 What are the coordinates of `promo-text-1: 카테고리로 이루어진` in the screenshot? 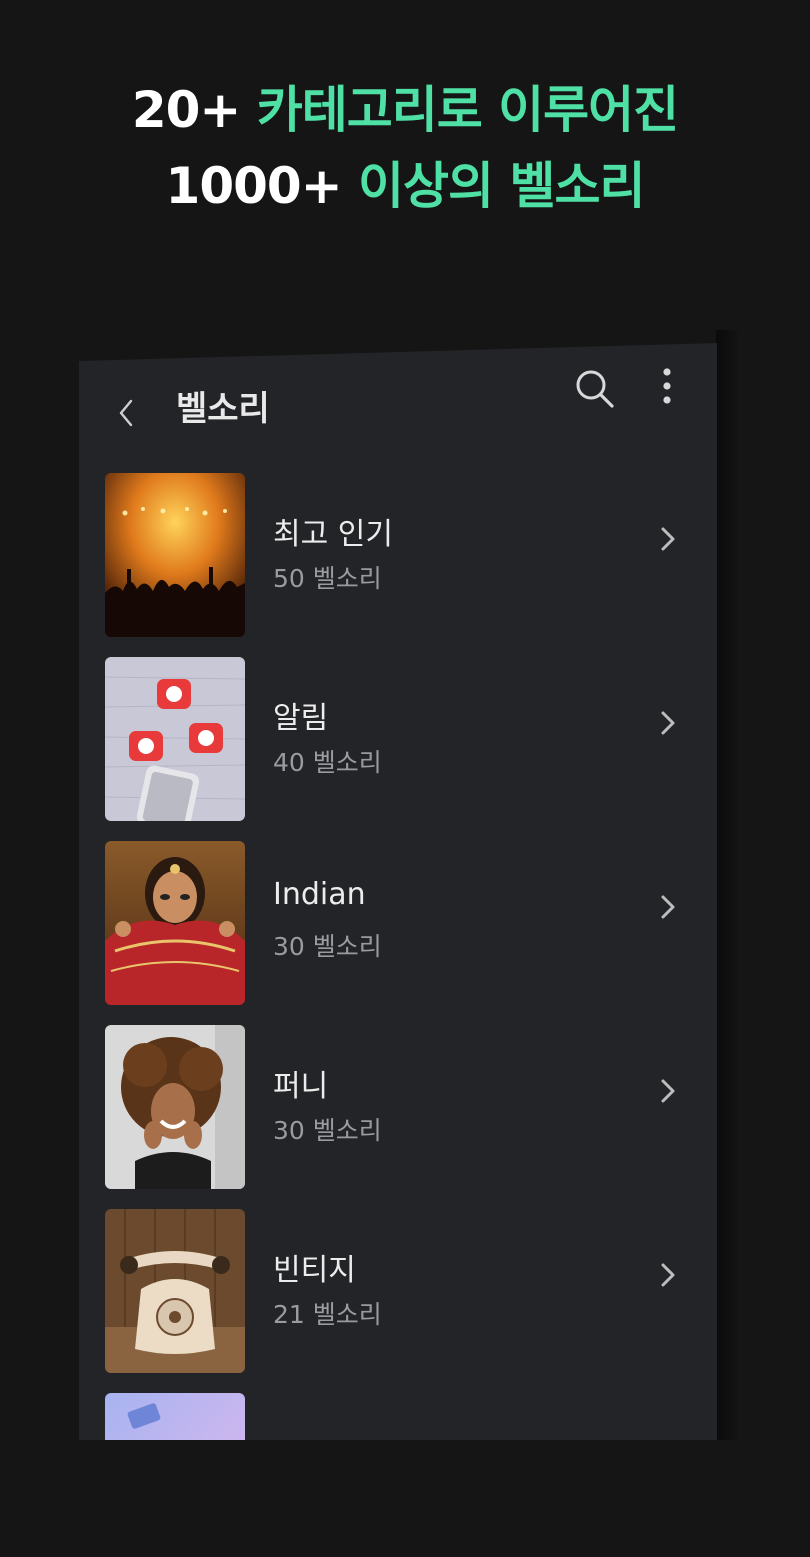 It's located at (467, 110).